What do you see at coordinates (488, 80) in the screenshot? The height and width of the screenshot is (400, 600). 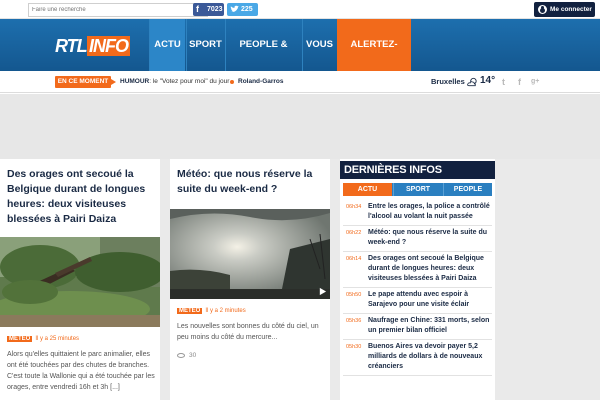 I see `weather-temperature: 14°` at bounding box center [488, 80].